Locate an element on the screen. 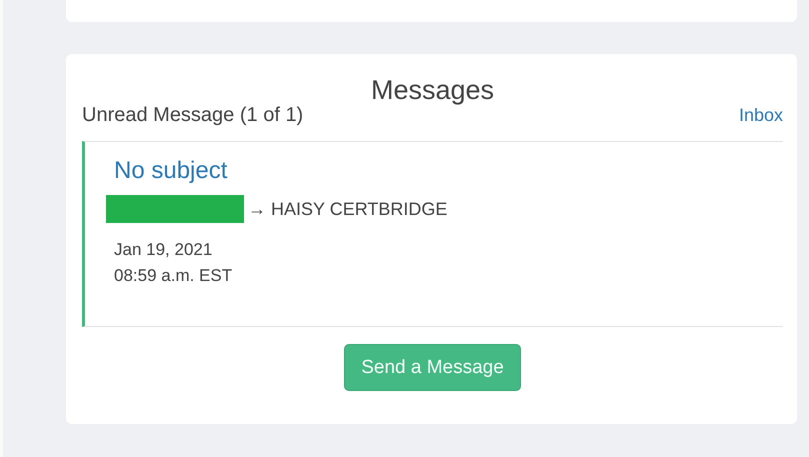  unread-label: Unread Message (1 of 1) is located at coordinates (193, 115).